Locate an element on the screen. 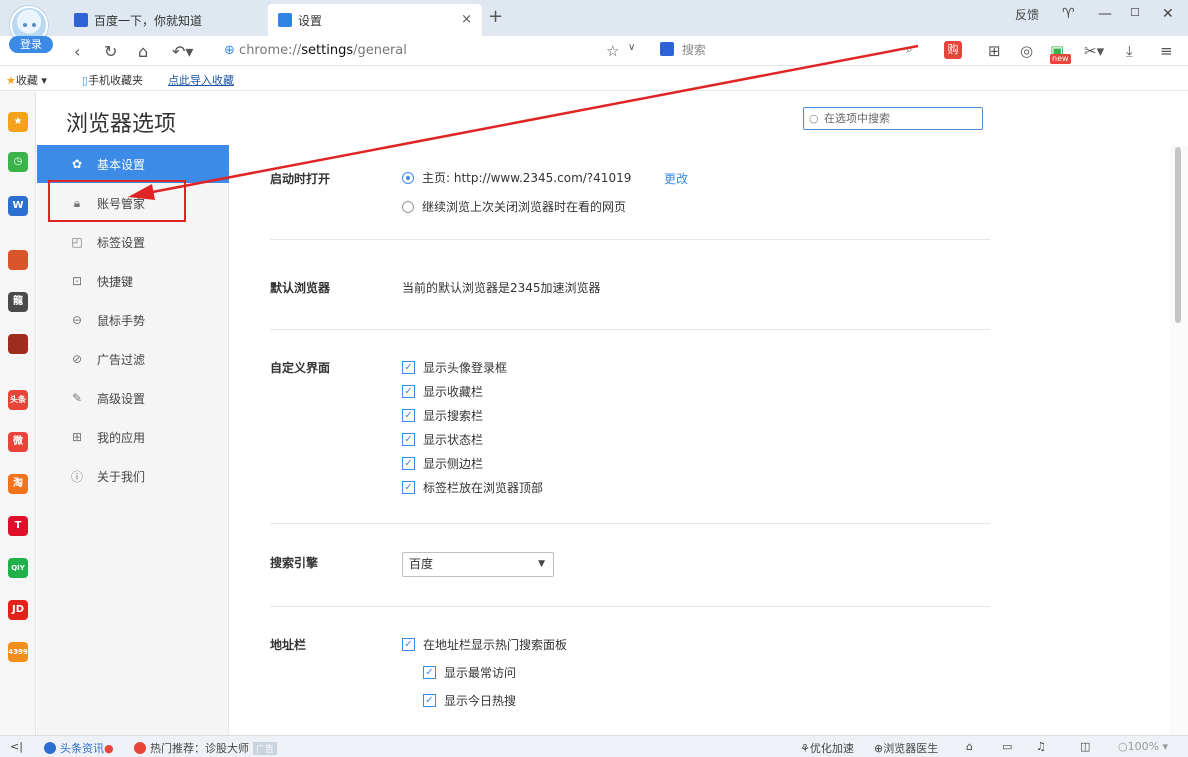 This screenshot has width=1188, height=757. tab-baidu: 百度一下，你就知道 is located at coordinates (163, 20).